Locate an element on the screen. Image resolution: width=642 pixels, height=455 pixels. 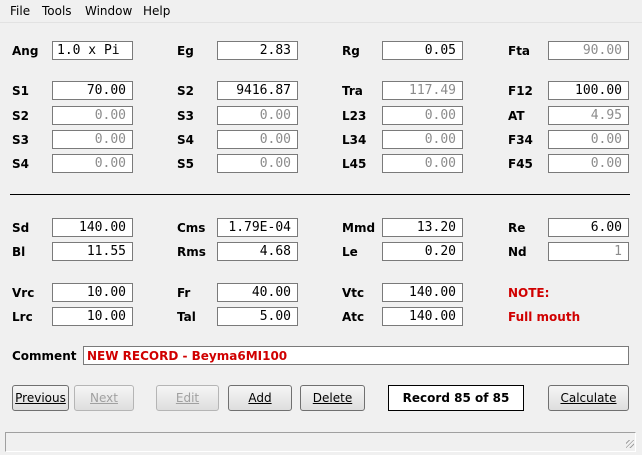
label-comment: Comment is located at coordinates (44, 356).